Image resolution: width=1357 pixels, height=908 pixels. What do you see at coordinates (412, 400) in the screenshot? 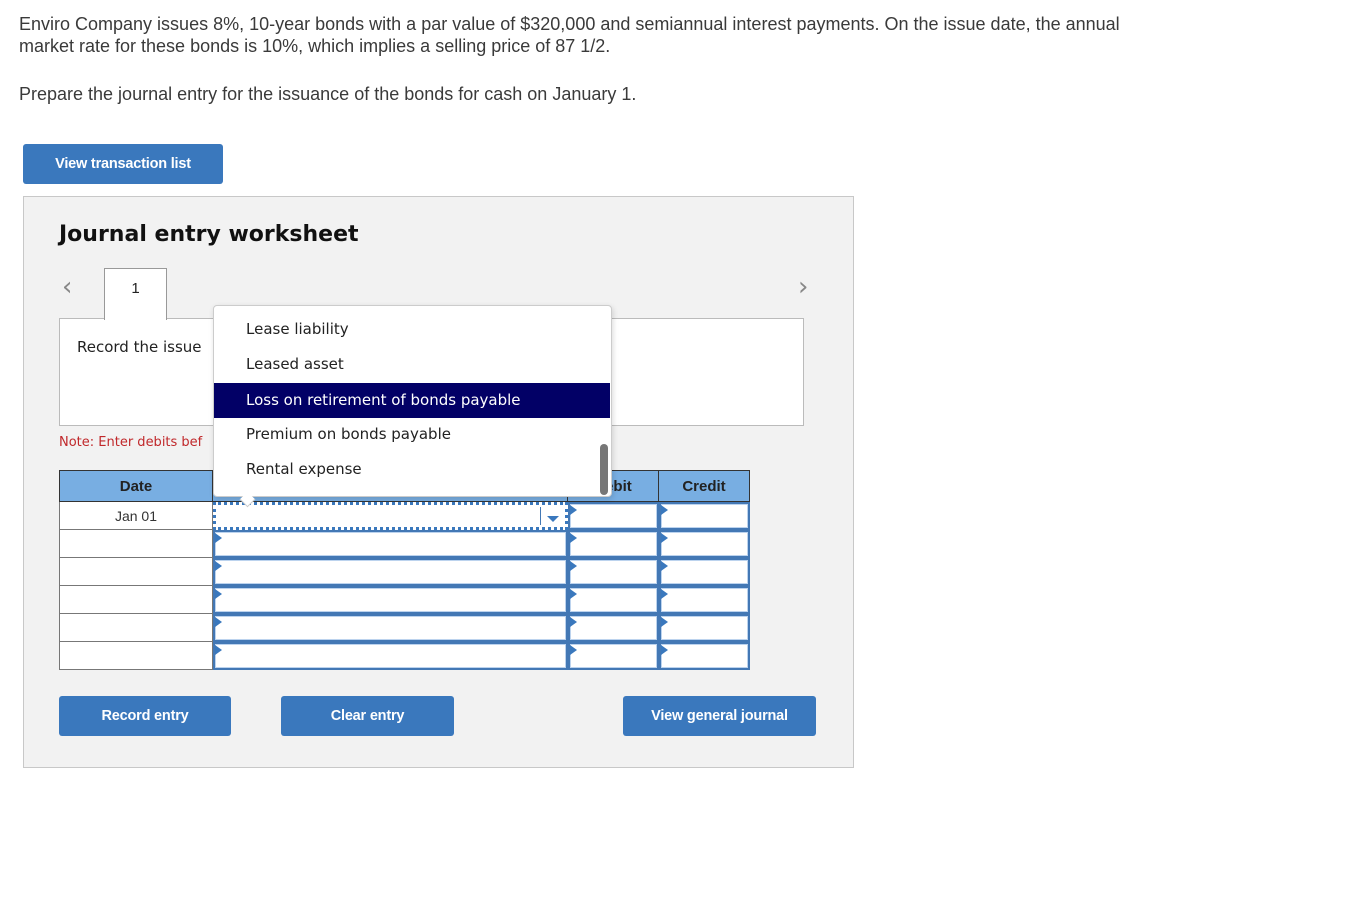
I see `dropdown-option-highlighted: Loss on retirement of bonds payable` at bounding box center [412, 400].